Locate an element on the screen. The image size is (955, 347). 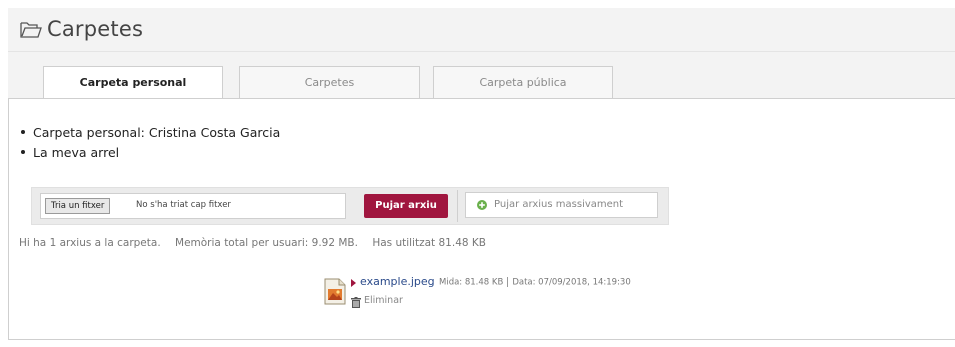
mass-upload-label: Pujar arxius massivament is located at coordinates (559, 204).